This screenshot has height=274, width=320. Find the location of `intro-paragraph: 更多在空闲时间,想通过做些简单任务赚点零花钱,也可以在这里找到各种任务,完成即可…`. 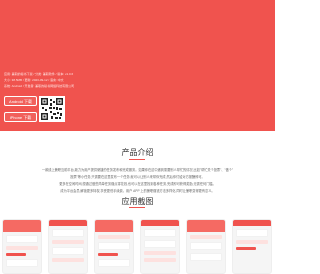

intro-paragraph: 更多在空闲时间,想通过做些简单任务赚点零花钱,也可以在这里找到各种任务,完成即可… is located at coordinates (137, 184).